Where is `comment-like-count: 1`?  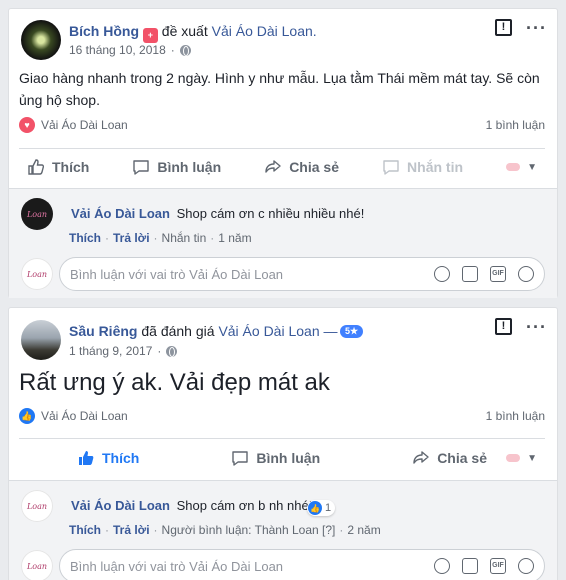
comment-like-count: 1 is located at coordinates (328, 508).